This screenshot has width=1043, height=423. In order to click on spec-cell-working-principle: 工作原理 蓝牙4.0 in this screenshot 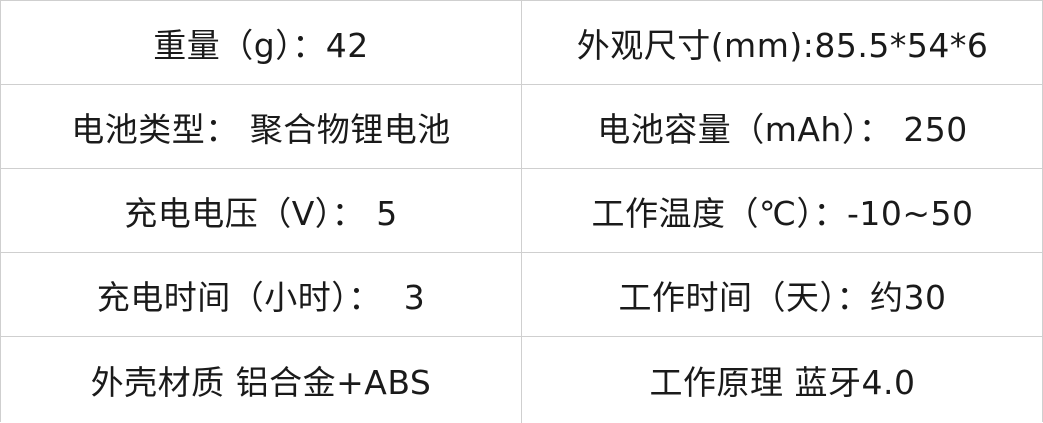, I will do `click(782, 382)`.